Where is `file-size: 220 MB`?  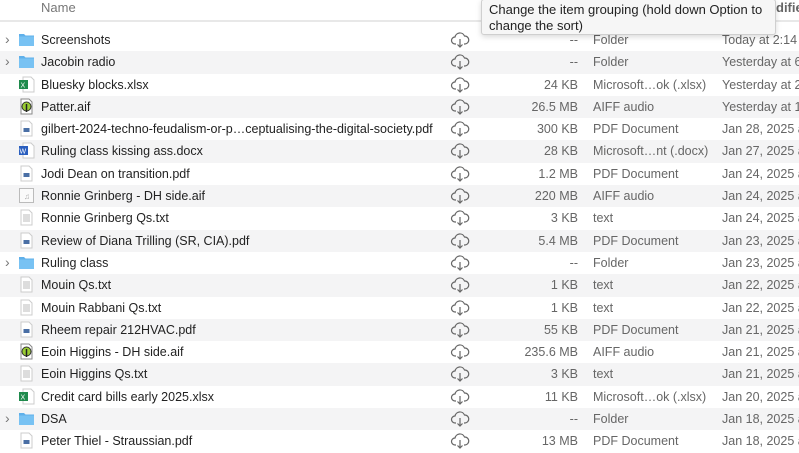
file-size: 220 MB is located at coordinates (556, 196).